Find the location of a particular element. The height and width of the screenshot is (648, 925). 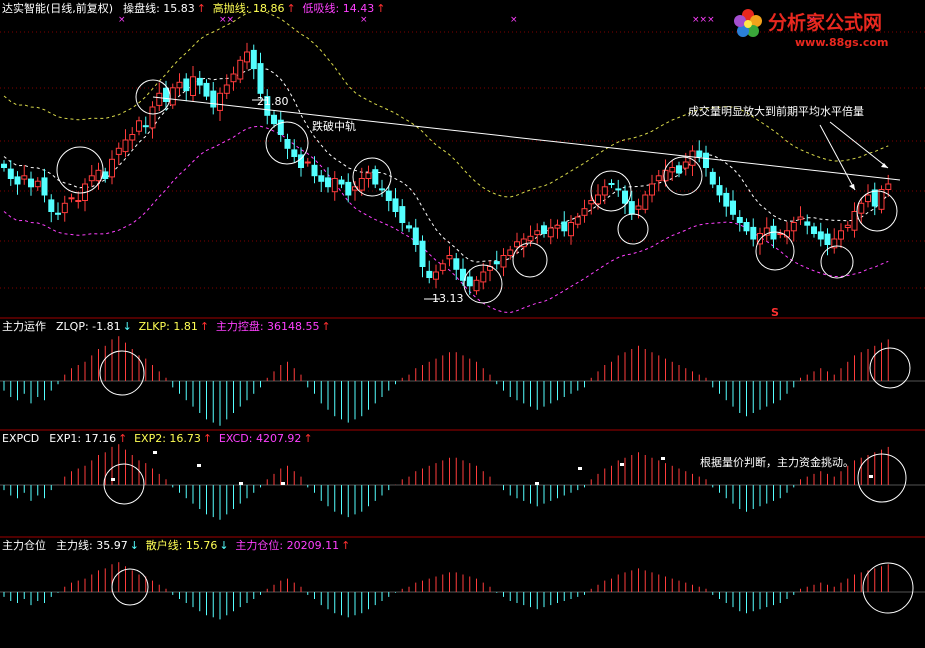

logo-url: www.88gs.com is located at coordinates (841, 42).